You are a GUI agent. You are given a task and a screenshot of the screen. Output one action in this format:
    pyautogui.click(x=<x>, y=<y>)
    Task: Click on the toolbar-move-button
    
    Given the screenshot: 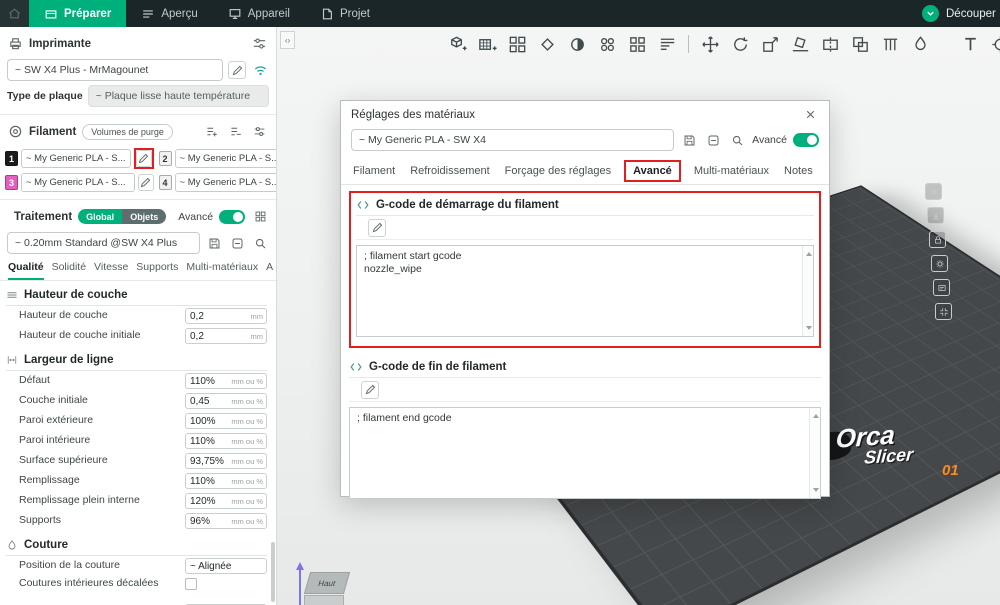 What is the action you would take?
    pyautogui.click(x=710, y=44)
    